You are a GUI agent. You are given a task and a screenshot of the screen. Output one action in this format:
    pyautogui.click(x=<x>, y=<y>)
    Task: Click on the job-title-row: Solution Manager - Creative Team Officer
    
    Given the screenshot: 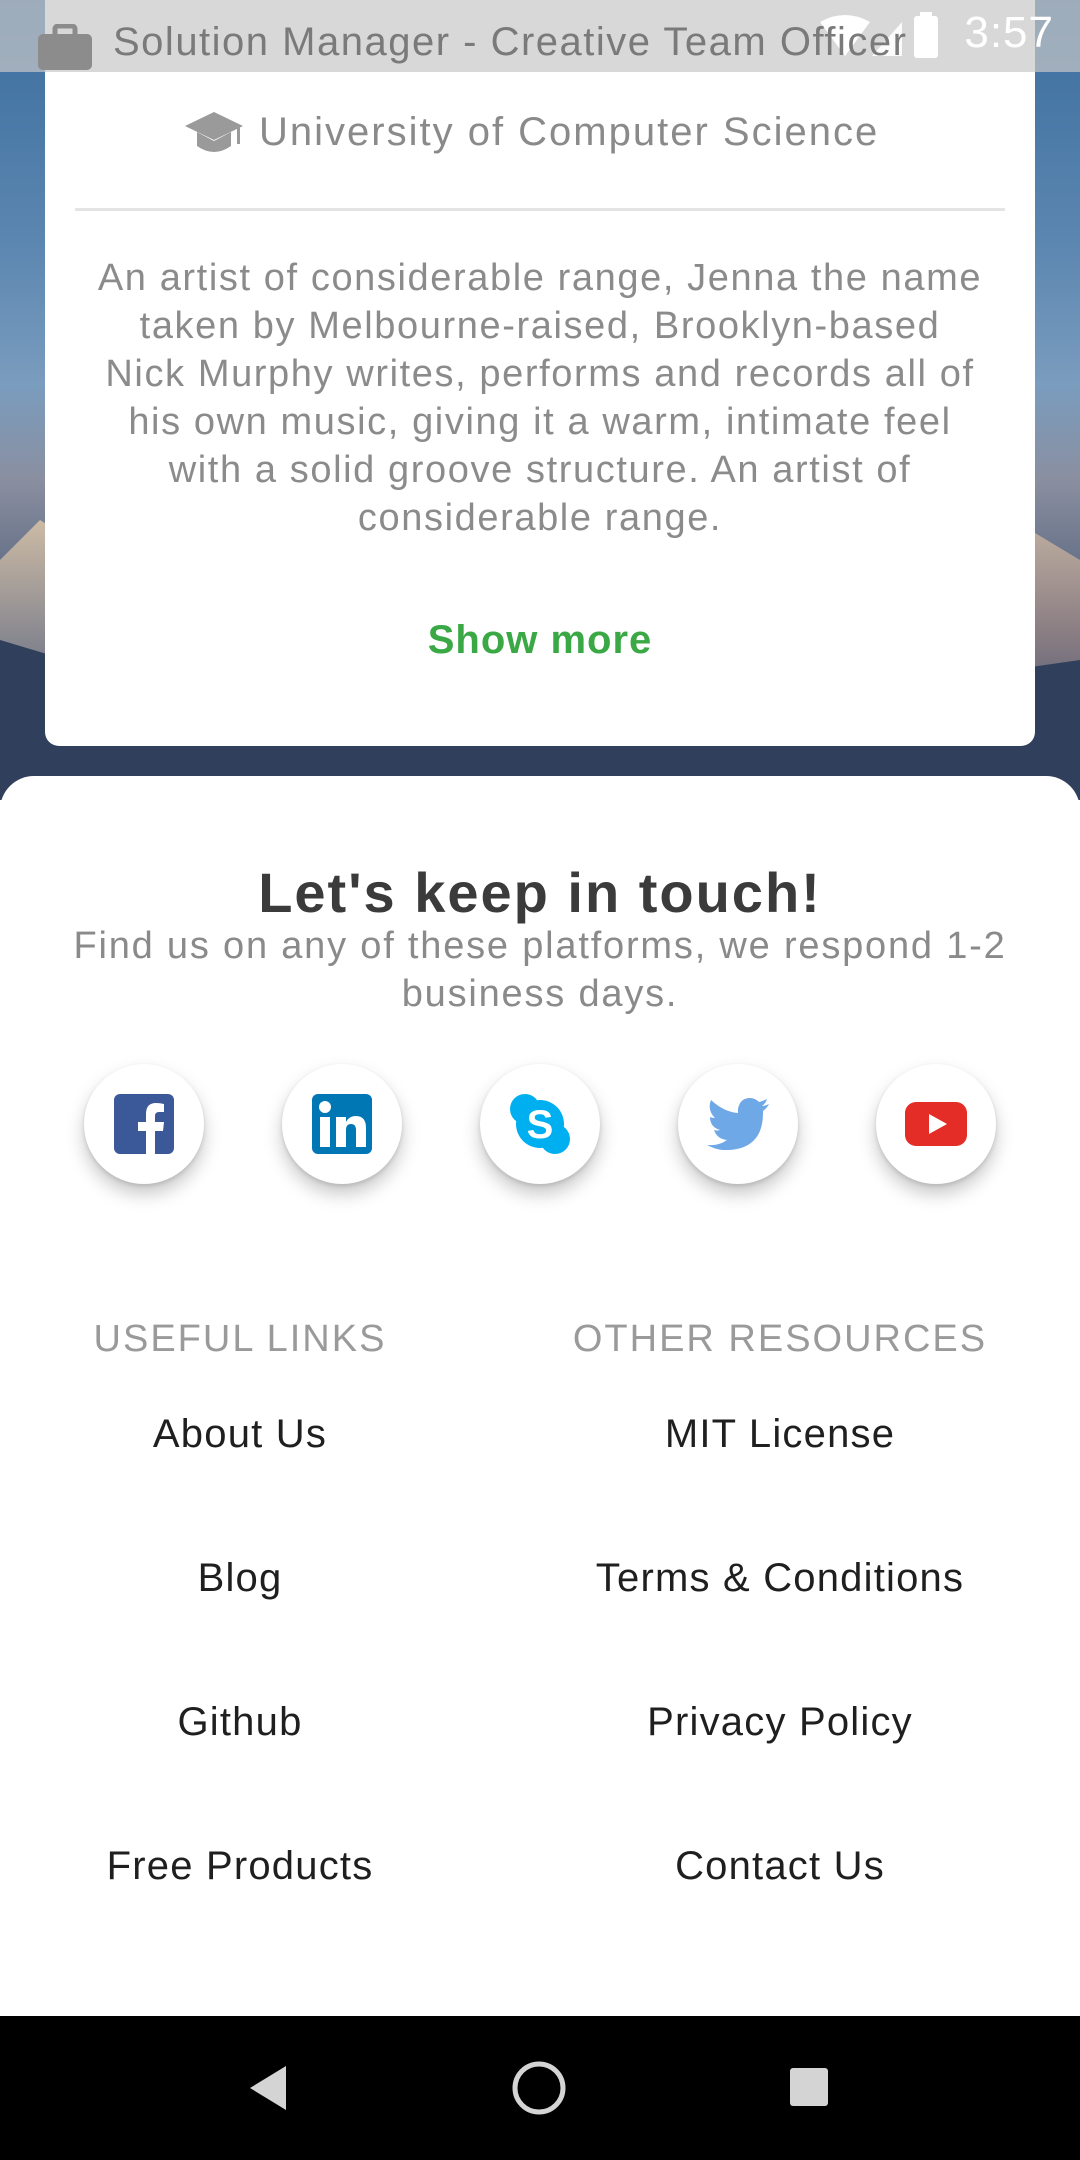 What is the action you would take?
    pyautogui.click(x=517, y=46)
    